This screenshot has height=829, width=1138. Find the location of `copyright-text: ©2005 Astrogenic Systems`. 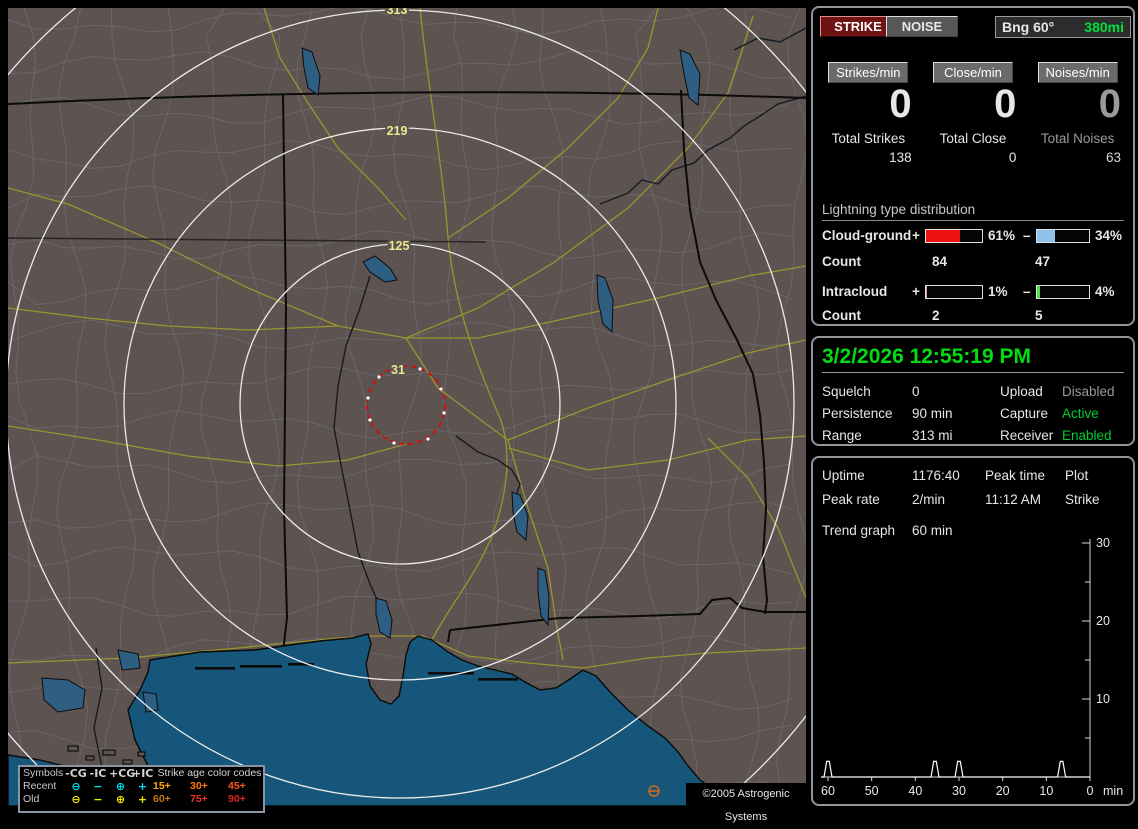

copyright-text: ©2005 Astrogenic Systems is located at coordinates (746, 803).